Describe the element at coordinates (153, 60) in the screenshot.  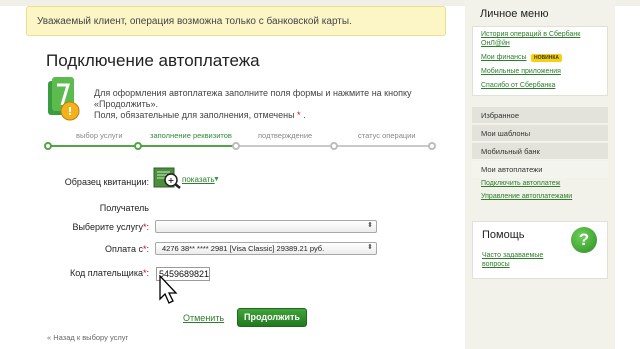
I see `page-title: Подключение автоплатежа` at that location.